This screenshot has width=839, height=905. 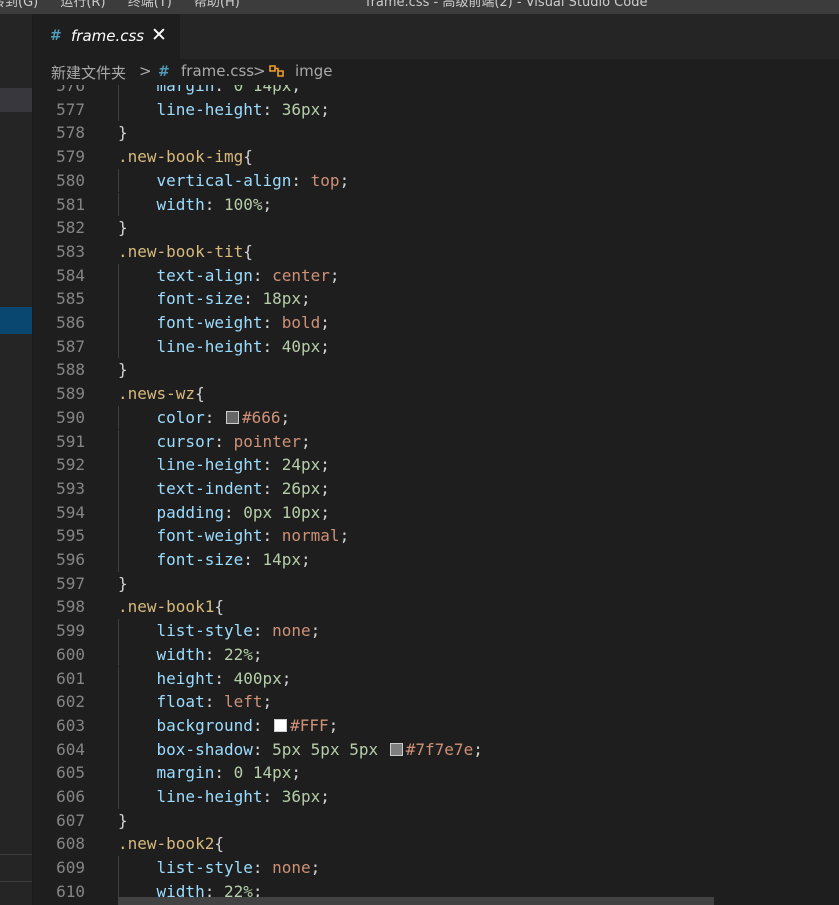 I want to click on sidebar-item-selected-inactive, so click(x=16, y=100).